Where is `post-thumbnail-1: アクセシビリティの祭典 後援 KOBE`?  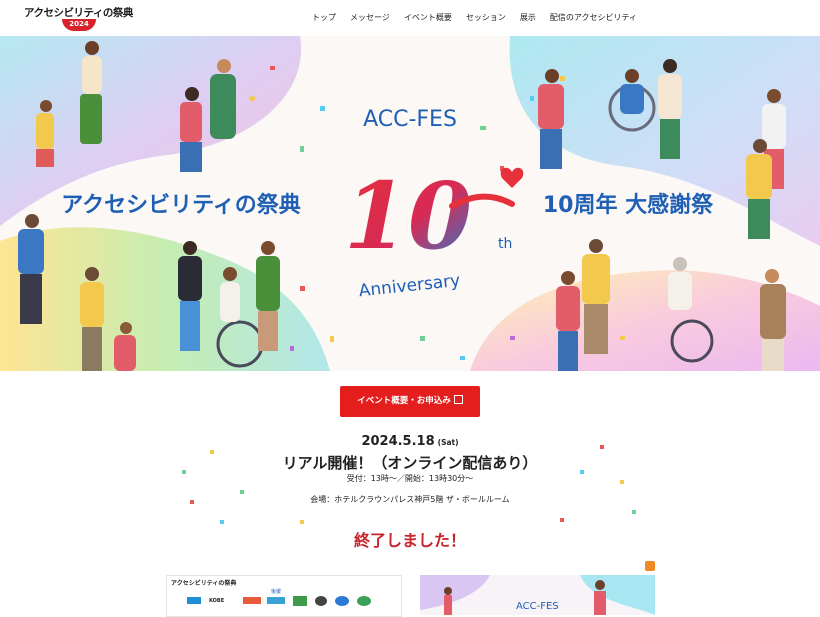 post-thumbnail-1: アクセシビリティの祭典 後援 KOBE is located at coordinates (284, 596).